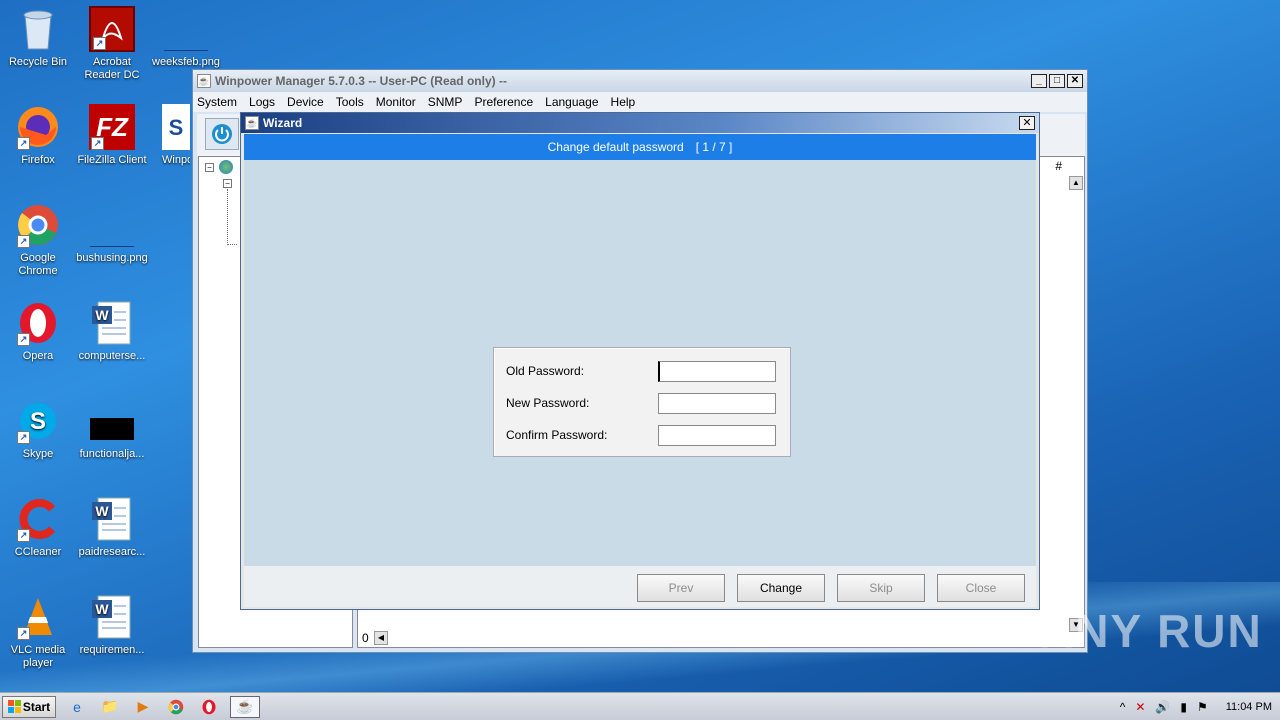  What do you see at coordinates (881, 588) in the screenshot?
I see `skip-button: Skip` at bounding box center [881, 588].